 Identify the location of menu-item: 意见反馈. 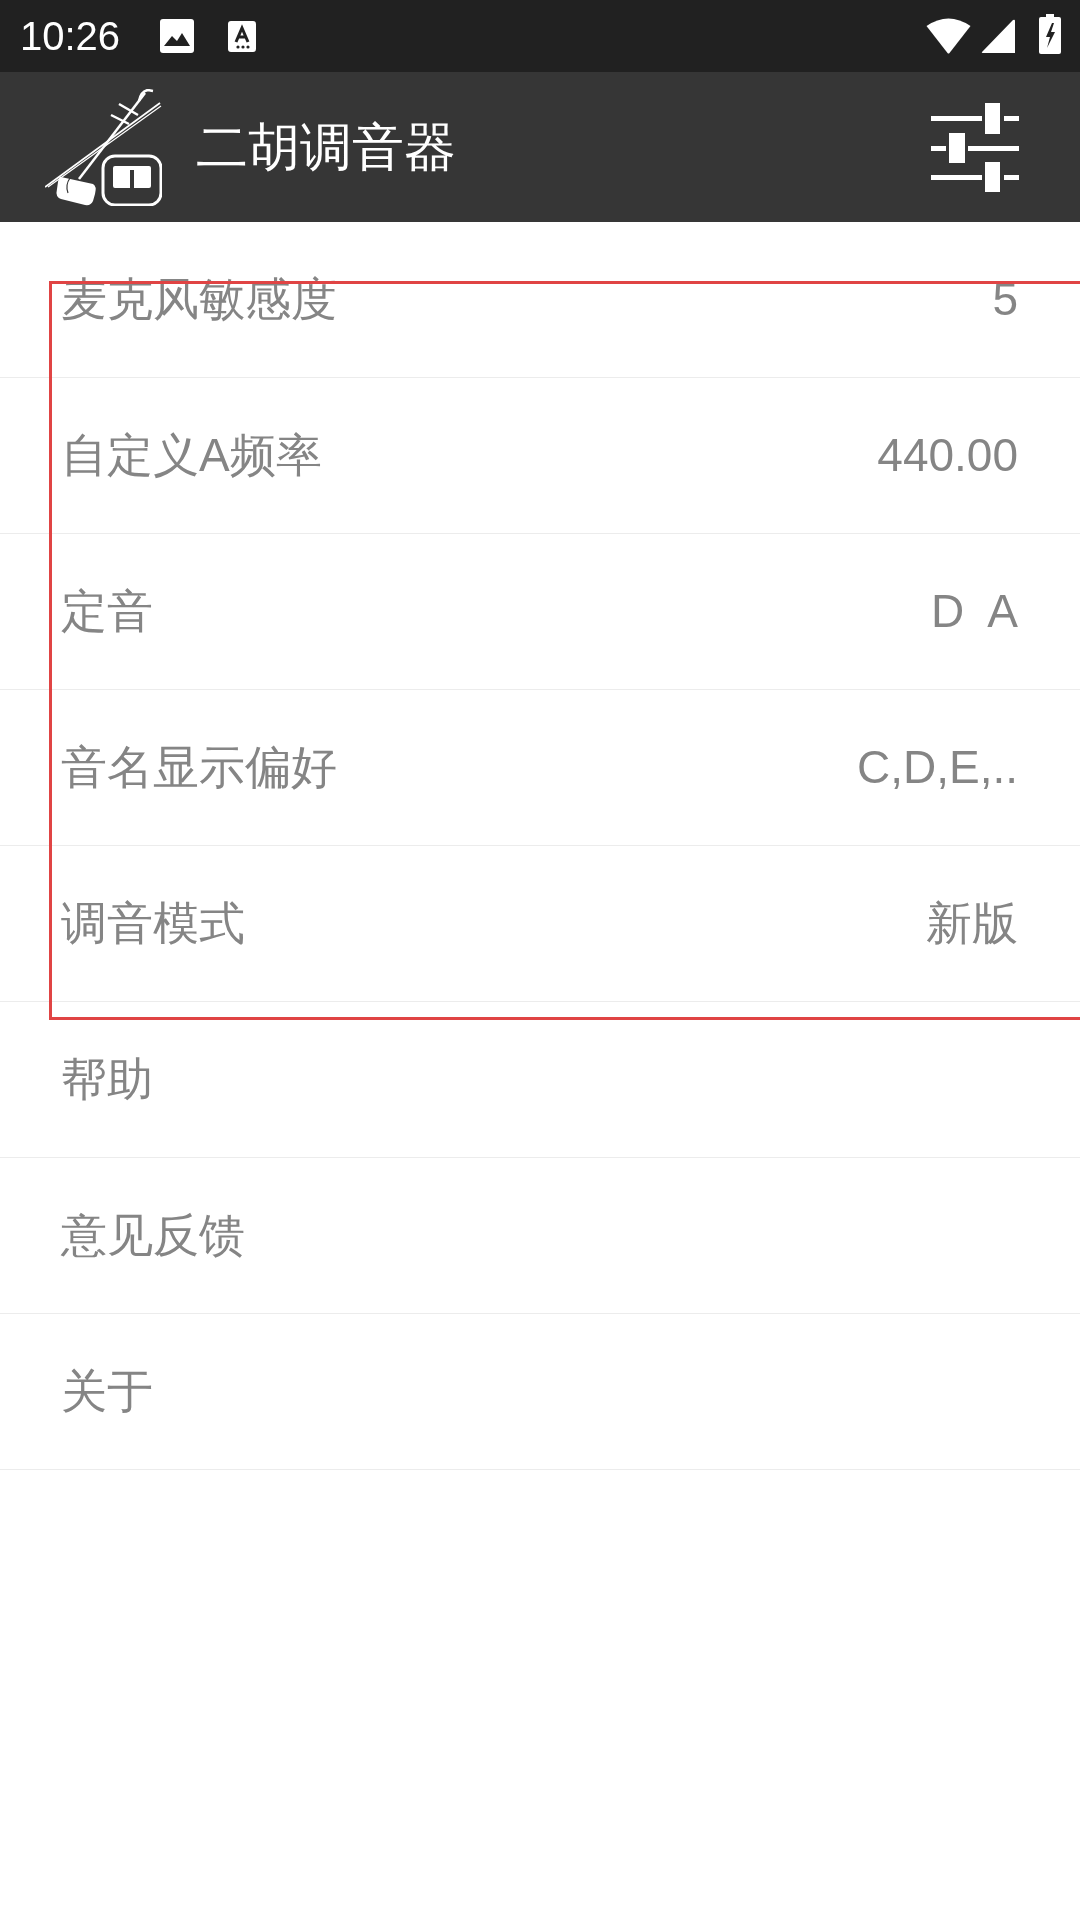
(153, 1235).